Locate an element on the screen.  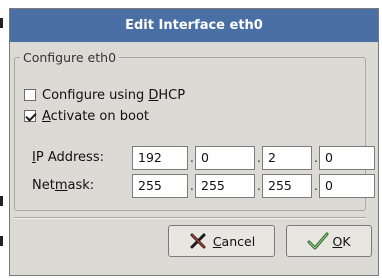
activate-on-boot-row: Activate on boot is located at coordinates (86, 116).